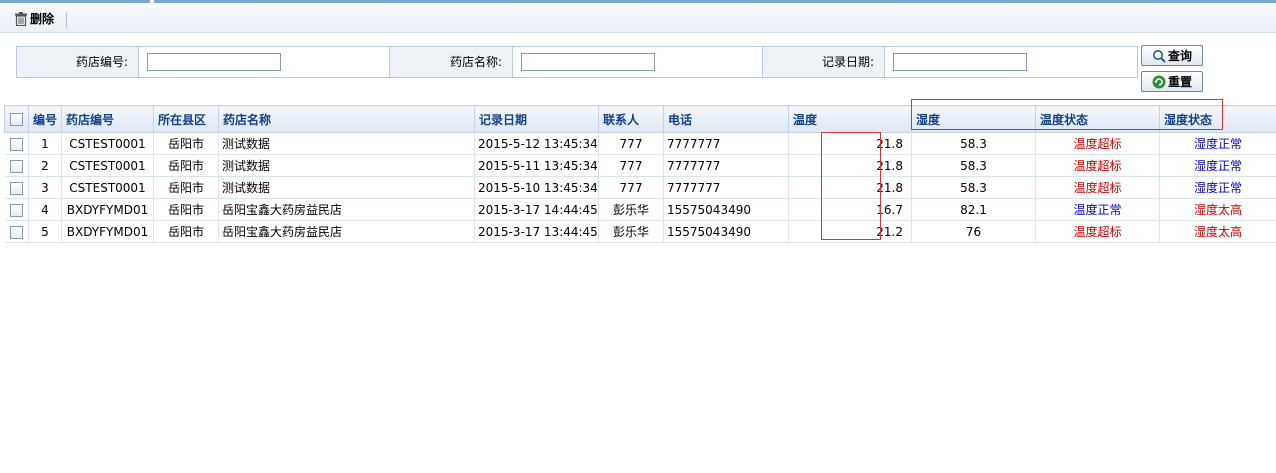 The height and width of the screenshot is (473, 1276). I want to click on column-header: 记录日期, so click(536, 119).